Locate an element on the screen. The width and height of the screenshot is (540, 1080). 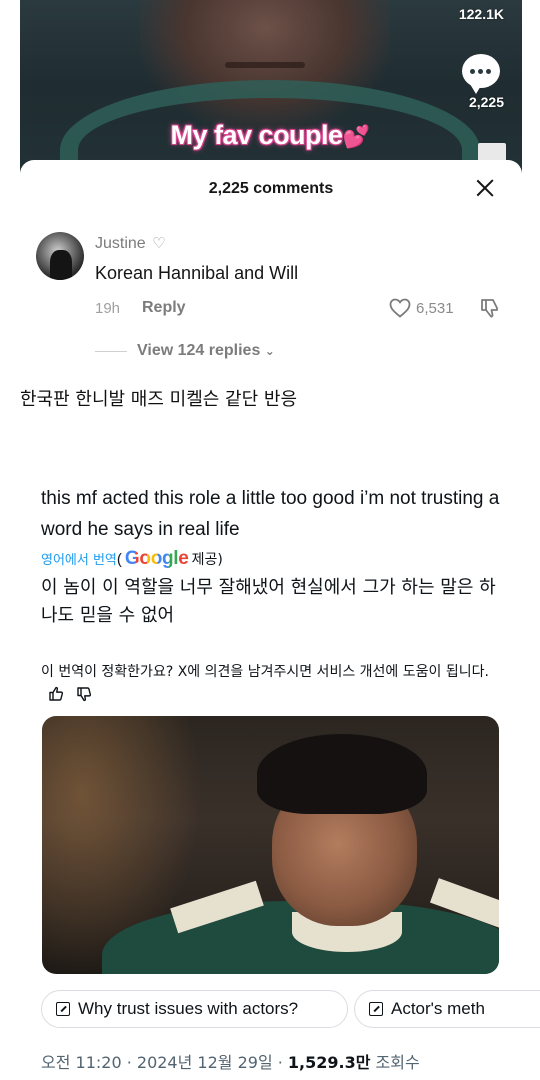
video-caption: My fav couple💕 is located at coordinates (270, 135).